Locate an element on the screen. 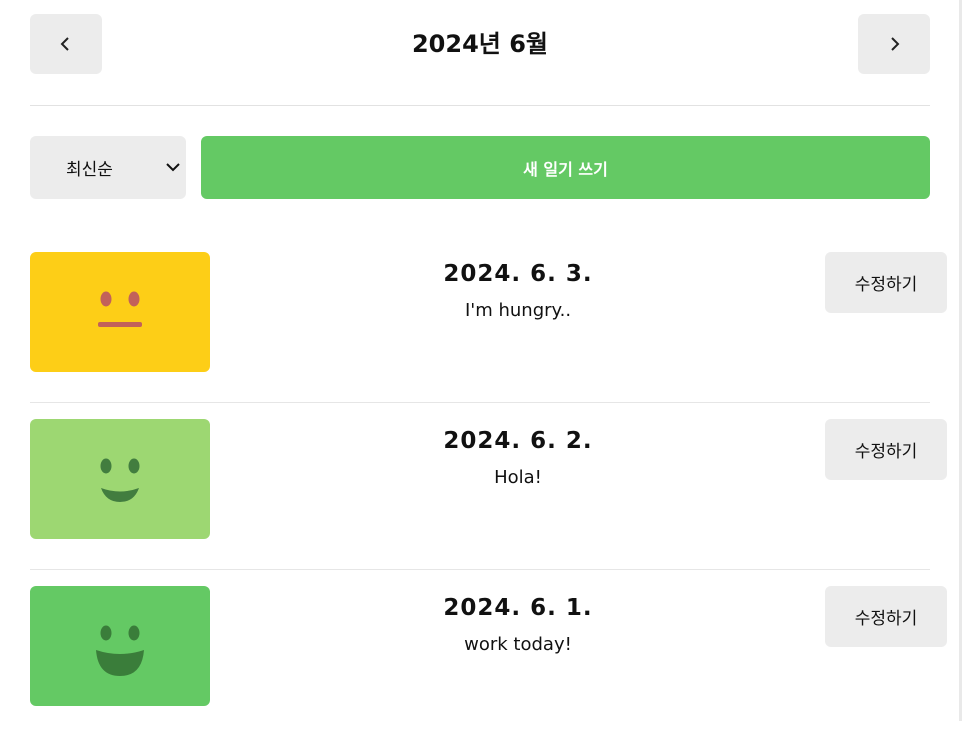  diary-info: 2024. 6. 2. Hola! is located at coordinates (518, 456).